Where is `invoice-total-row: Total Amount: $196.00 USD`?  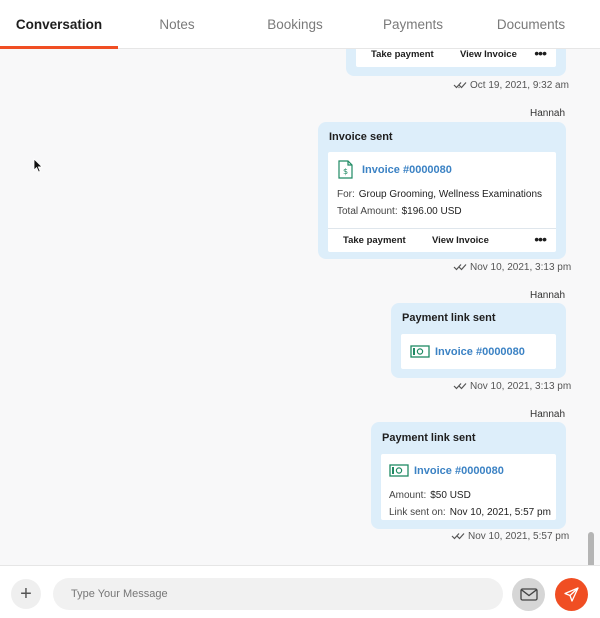
invoice-total-row: Total Amount: $196.00 USD is located at coordinates (399, 211).